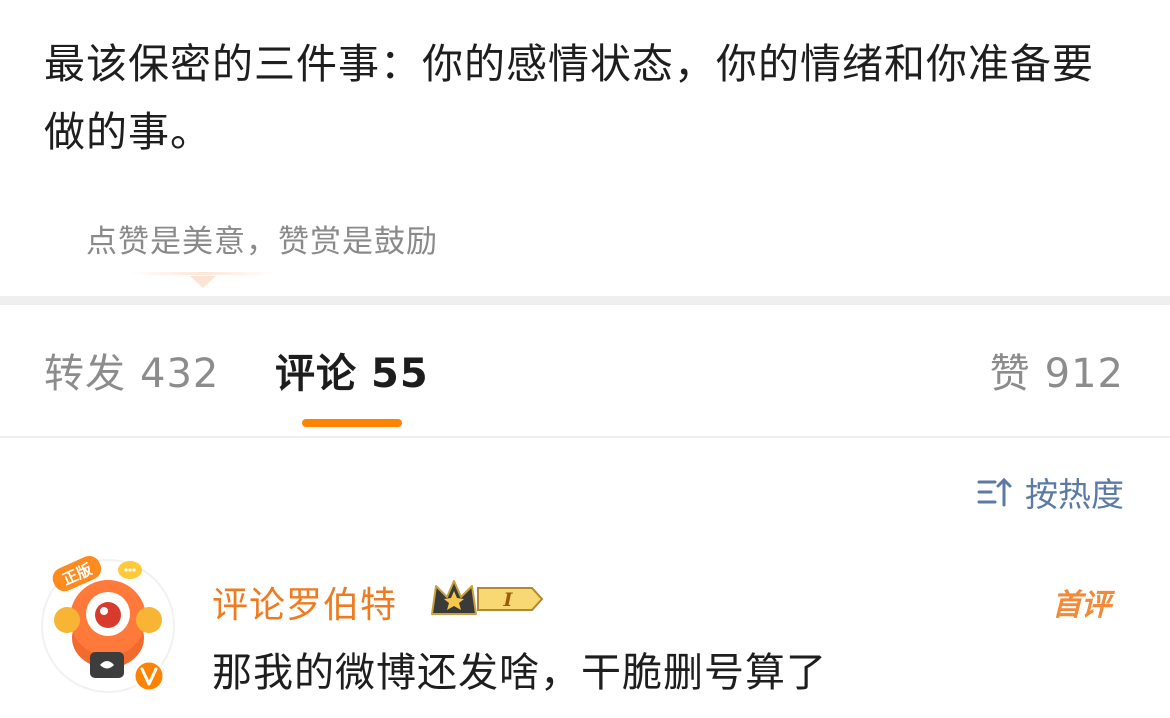  I want to click on tab-likes: 赞 912, so click(1057, 374).